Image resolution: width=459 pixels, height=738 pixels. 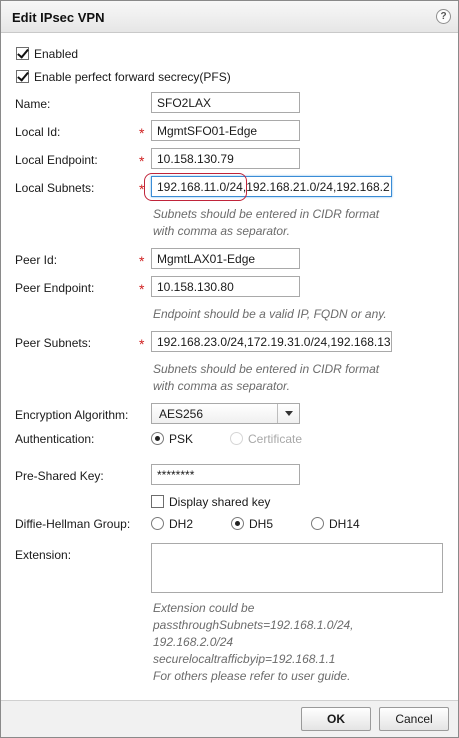 What do you see at coordinates (53, 343) in the screenshot?
I see `peer-subnets-label: Peer Subnets:` at bounding box center [53, 343].